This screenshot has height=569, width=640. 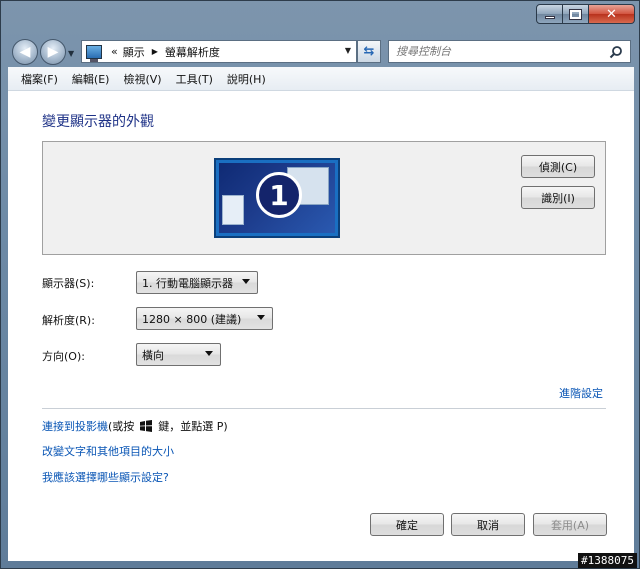 What do you see at coordinates (63, 356) in the screenshot?
I see `orientation-label: 方向(O):` at bounding box center [63, 356].